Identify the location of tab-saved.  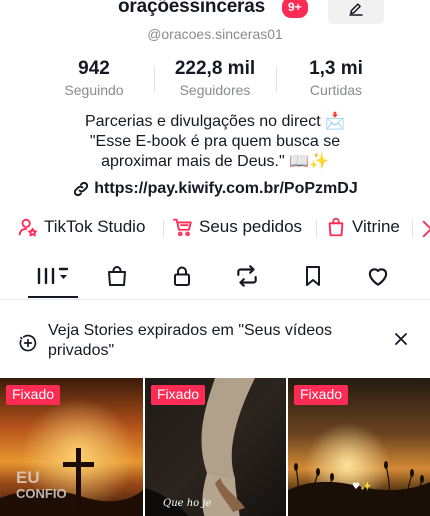
(313, 276).